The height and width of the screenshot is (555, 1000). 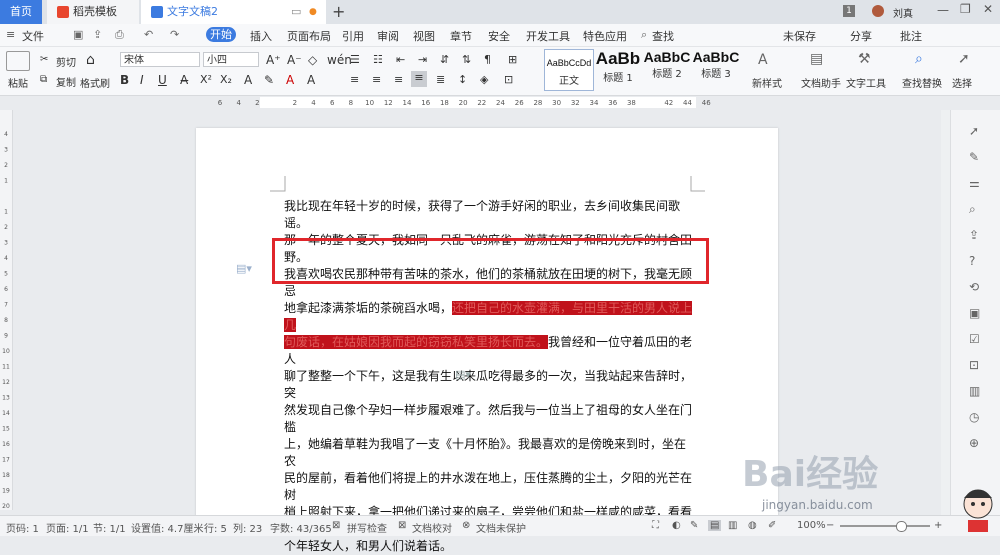 I want to click on search-panel-icon: ⌕, so click(x=972, y=209).